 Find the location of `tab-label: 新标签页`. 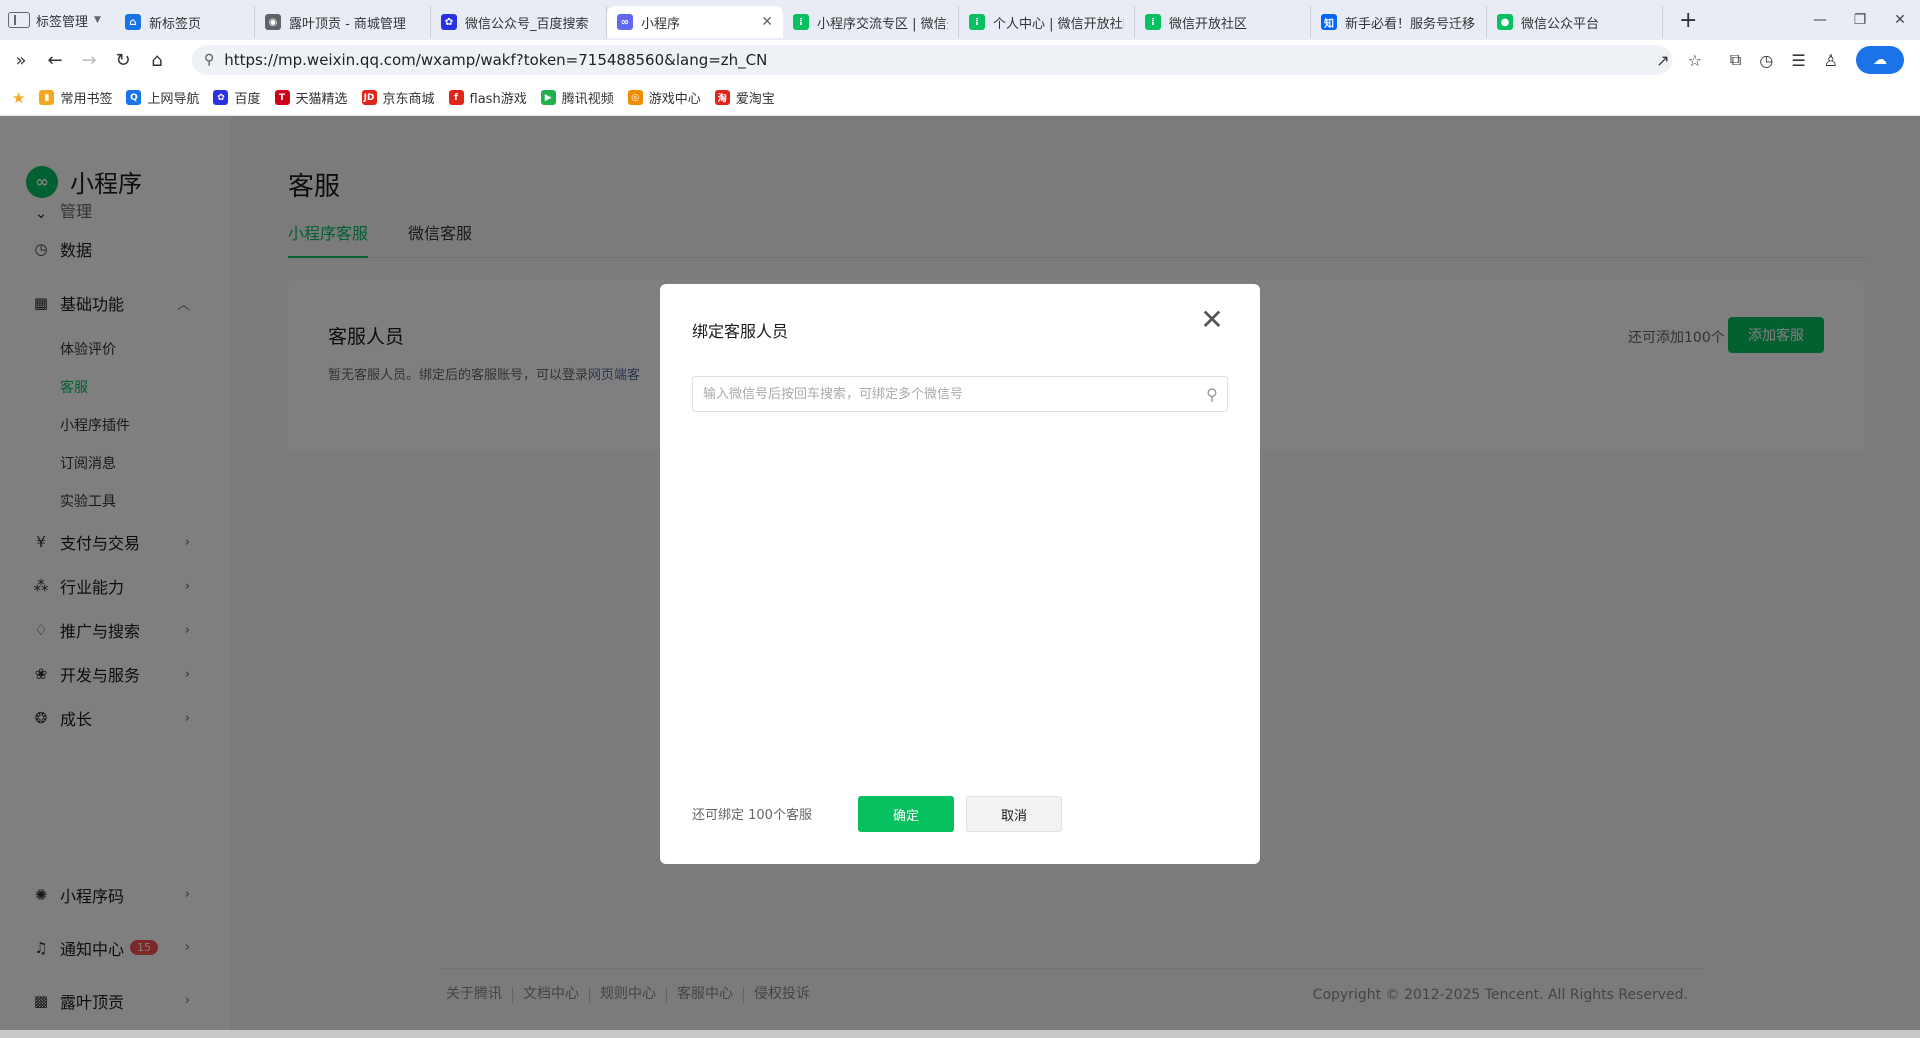

tab-label: 新标签页 is located at coordinates (174, 24).